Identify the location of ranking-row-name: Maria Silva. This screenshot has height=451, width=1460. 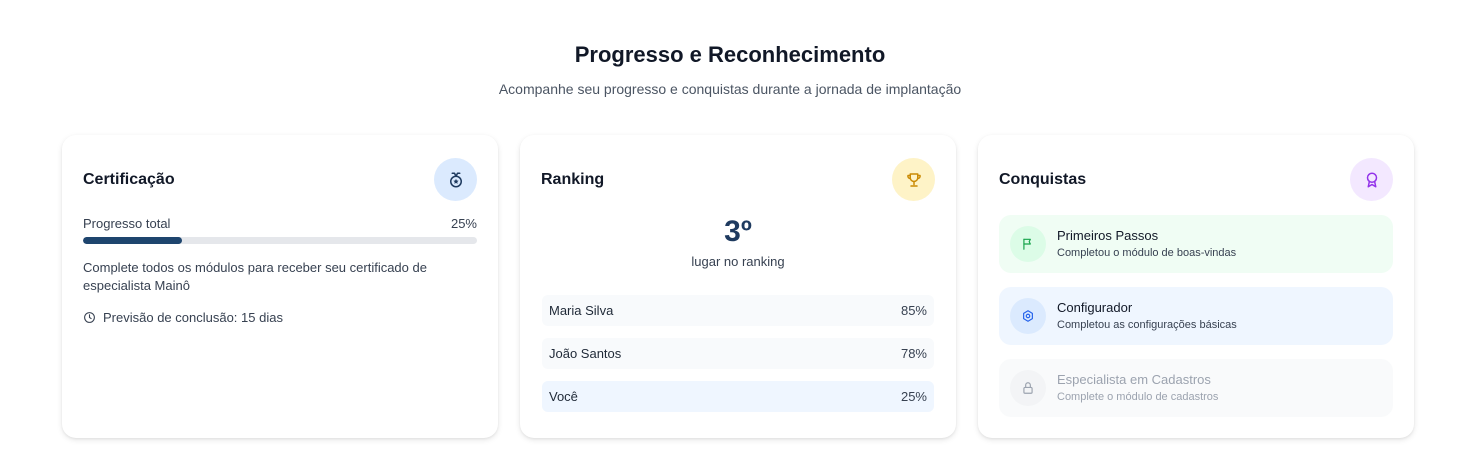
(581, 310).